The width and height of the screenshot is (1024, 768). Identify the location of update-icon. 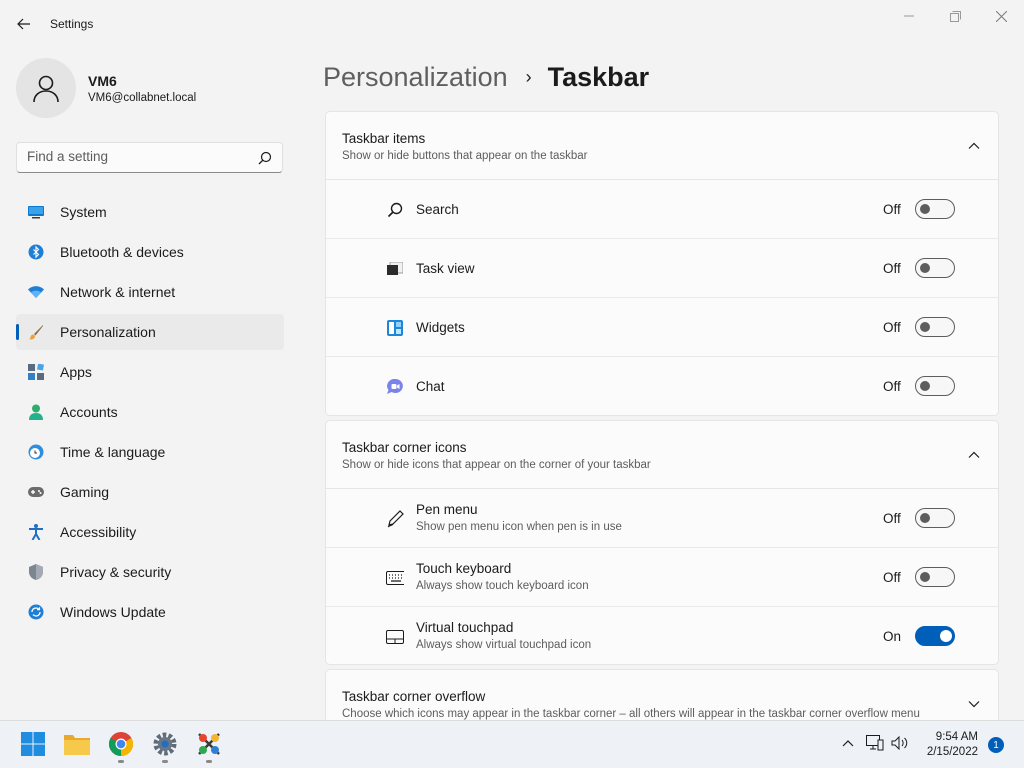
(36, 612).